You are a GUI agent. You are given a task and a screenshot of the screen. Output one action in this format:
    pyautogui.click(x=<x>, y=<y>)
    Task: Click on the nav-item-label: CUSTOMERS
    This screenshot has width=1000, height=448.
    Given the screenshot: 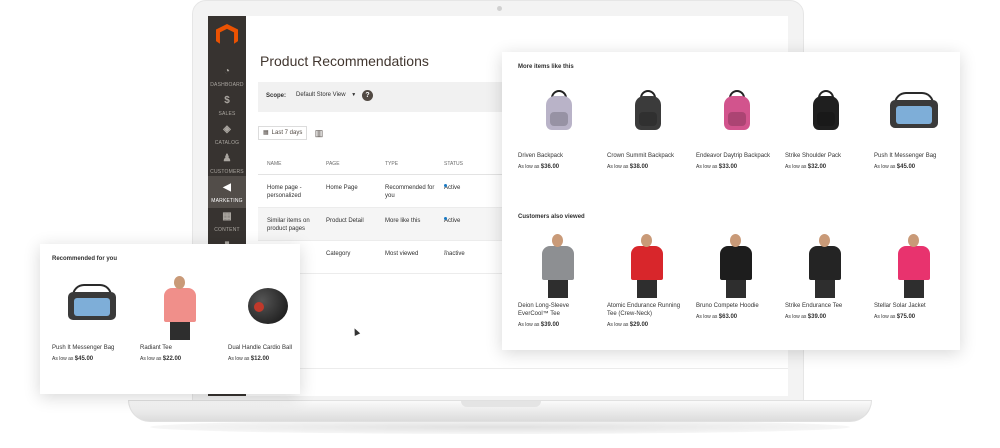 What is the action you would take?
    pyautogui.click(x=227, y=172)
    